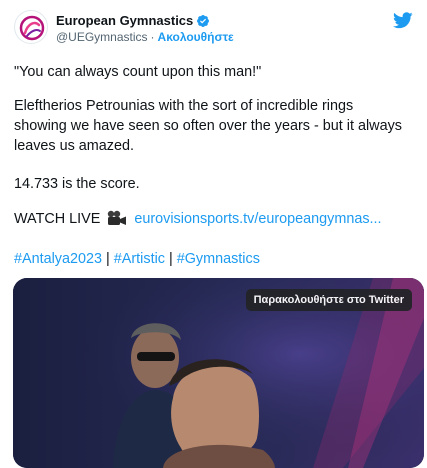 Image resolution: width=427 pixels, height=468 pixels. What do you see at coordinates (77, 184) in the screenshot?
I see `tweet-score: 14.733 is the score.` at bounding box center [77, 184].